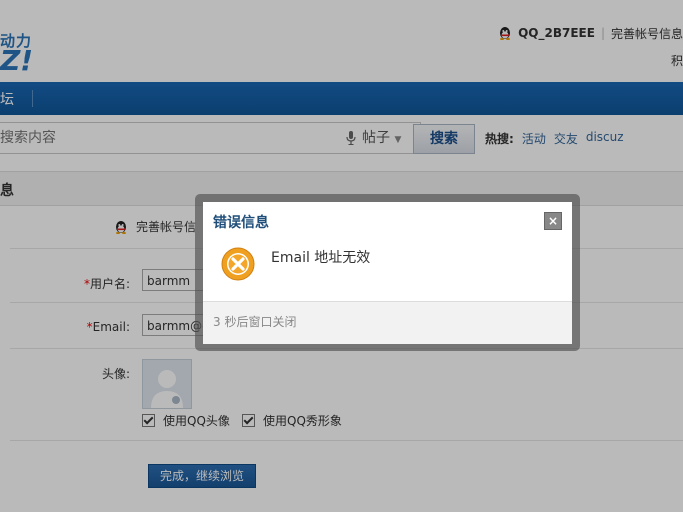  Describe the element at coordinates (387, 273) in the screenshot. I see `error-dialog: 错误信息 × Email 地址无效 3 秒后窗口关闭` at that location.